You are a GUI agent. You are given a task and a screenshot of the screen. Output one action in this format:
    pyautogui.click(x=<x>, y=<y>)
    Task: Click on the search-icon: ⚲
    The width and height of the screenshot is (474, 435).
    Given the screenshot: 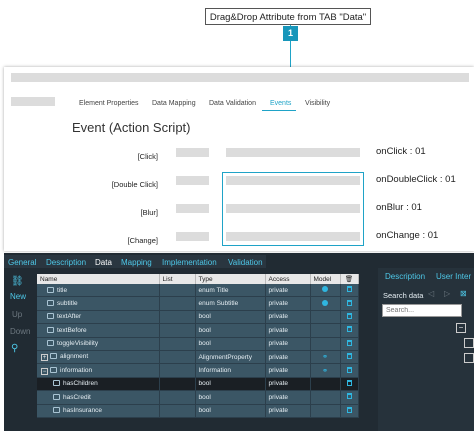 What is the action you would take?
    pyautogui.click(x=14, y=348)
    